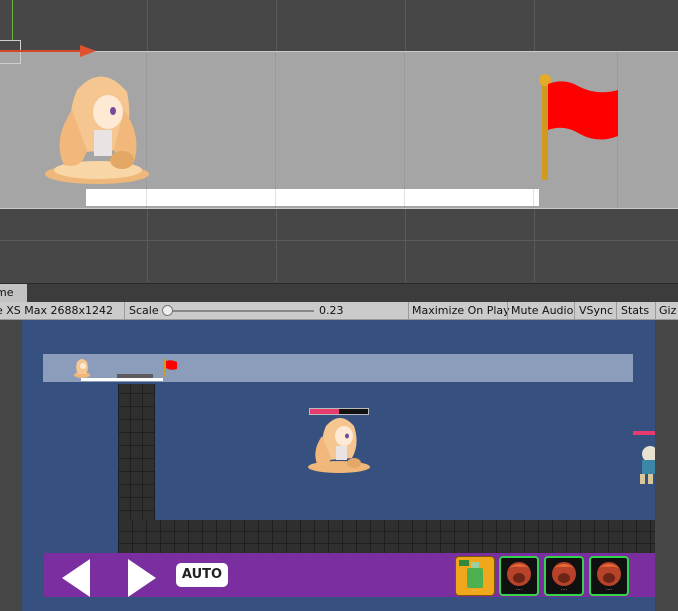 The width and height of the screenshot is (678, 611). I want to click on player-character-sprite, so click(339, 444).